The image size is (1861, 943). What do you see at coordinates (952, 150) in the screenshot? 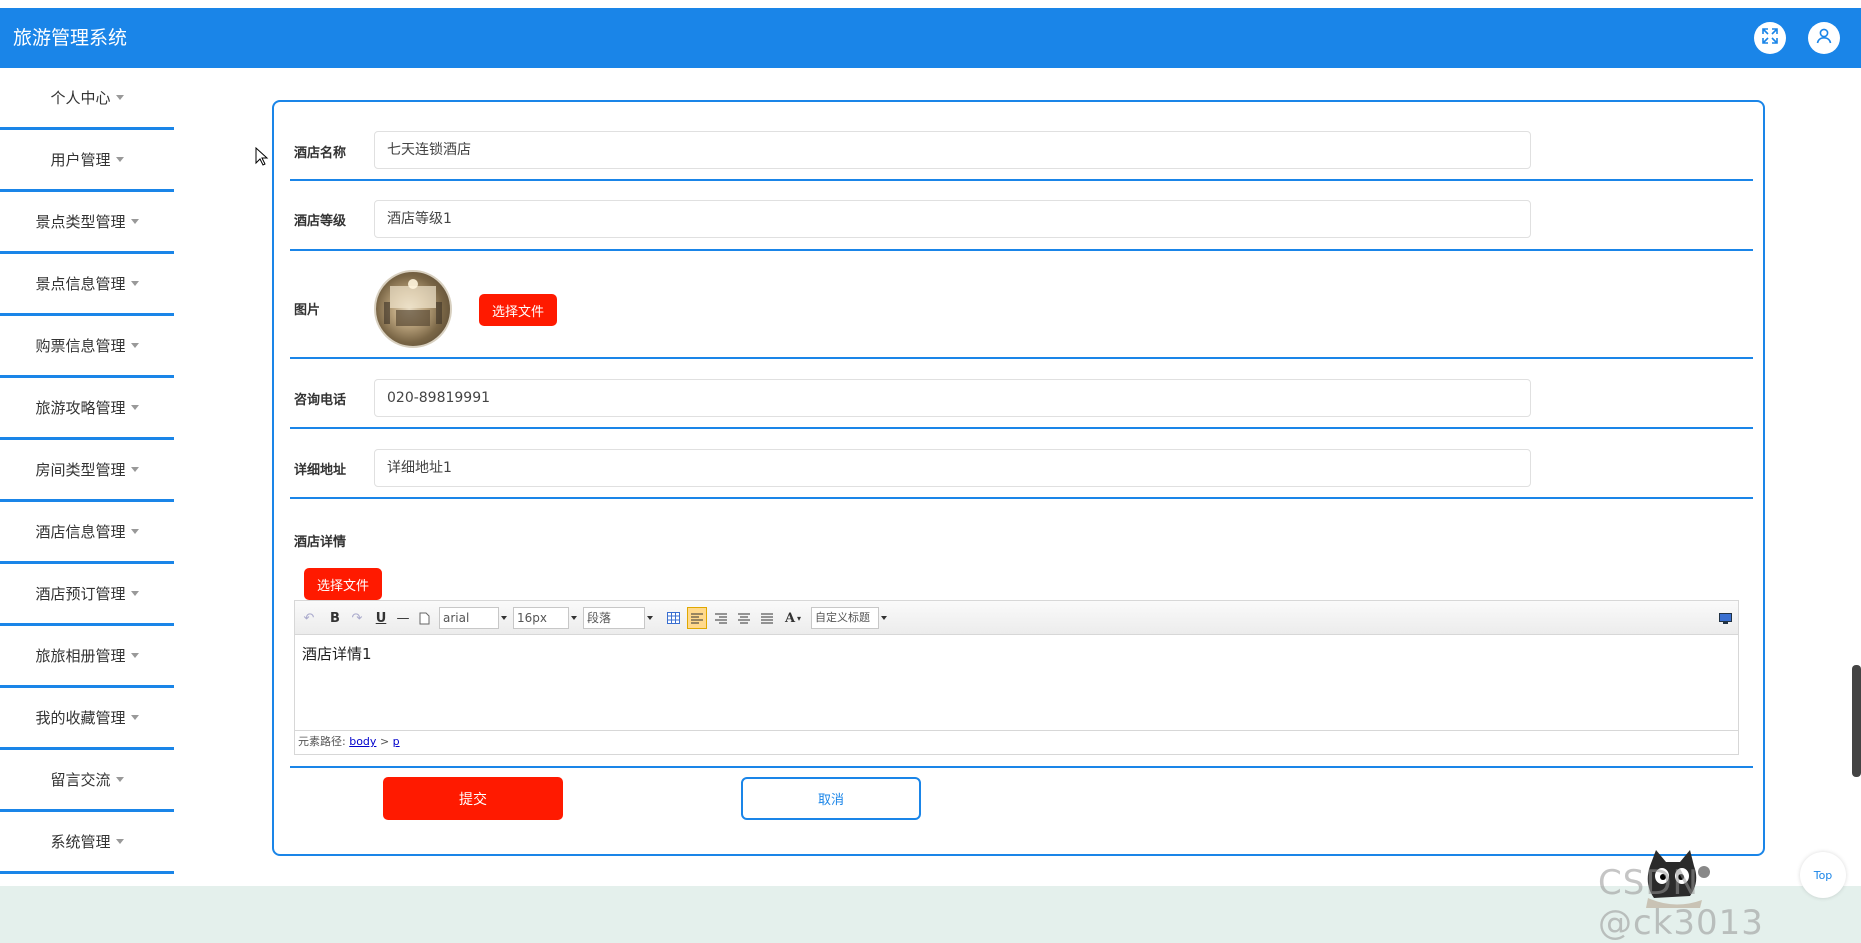
I see `hotel-name-input: 七天连锁酒店` at bounding box center [952, 150].